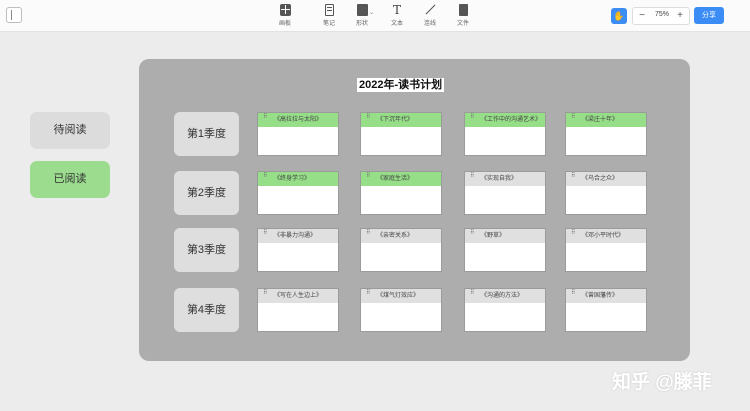 This screenshot has height=411, width=750. I want to click on book-title: 《写在人生边上》, so click(298, 296).